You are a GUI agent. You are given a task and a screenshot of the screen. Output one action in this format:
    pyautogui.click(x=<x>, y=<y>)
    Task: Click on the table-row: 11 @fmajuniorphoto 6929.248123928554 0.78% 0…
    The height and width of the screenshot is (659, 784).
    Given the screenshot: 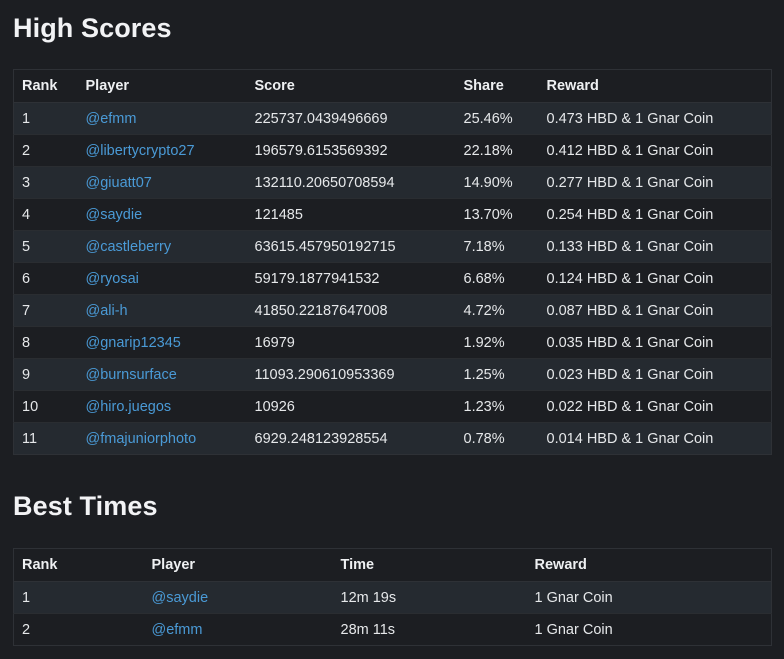 What is the action you would take?
    pyautogui.click(x=392, y=438)
    